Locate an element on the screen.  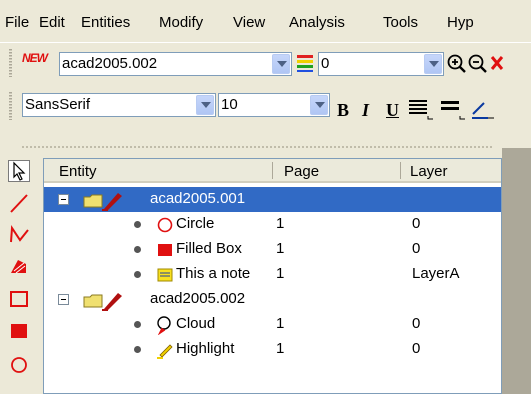
table-row: Cloud 1 0 is located at coordinates (272, 324).